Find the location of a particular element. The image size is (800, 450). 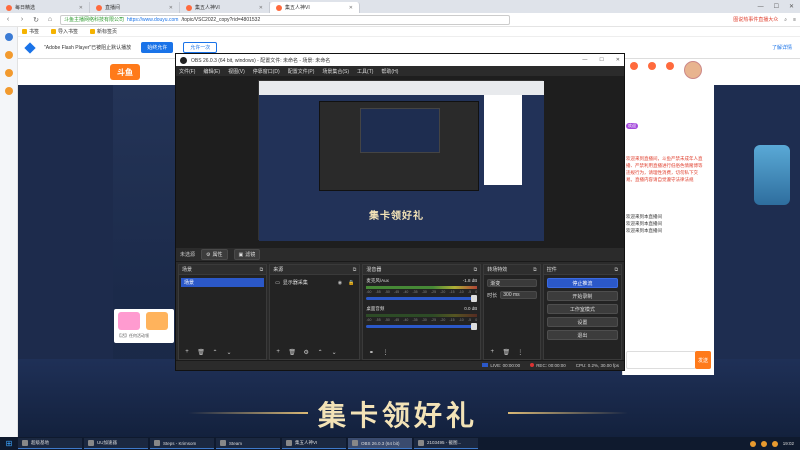

taskbar-label: 超级基地 is located at coordinates (40, 442).